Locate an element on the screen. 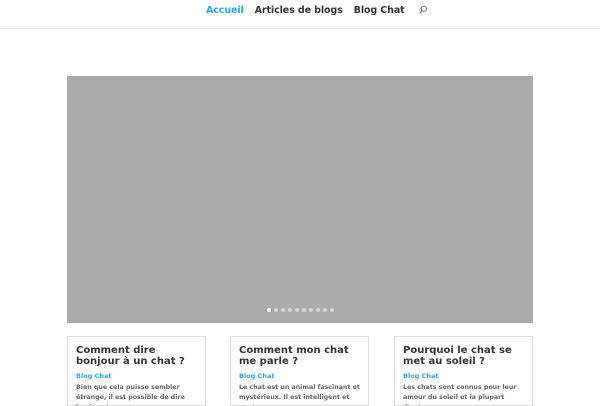 The width and height of the screenshot is (600, 406). main-nav: Accueil Articles de blogs Blog Chat is located at coordinates (317, 10).